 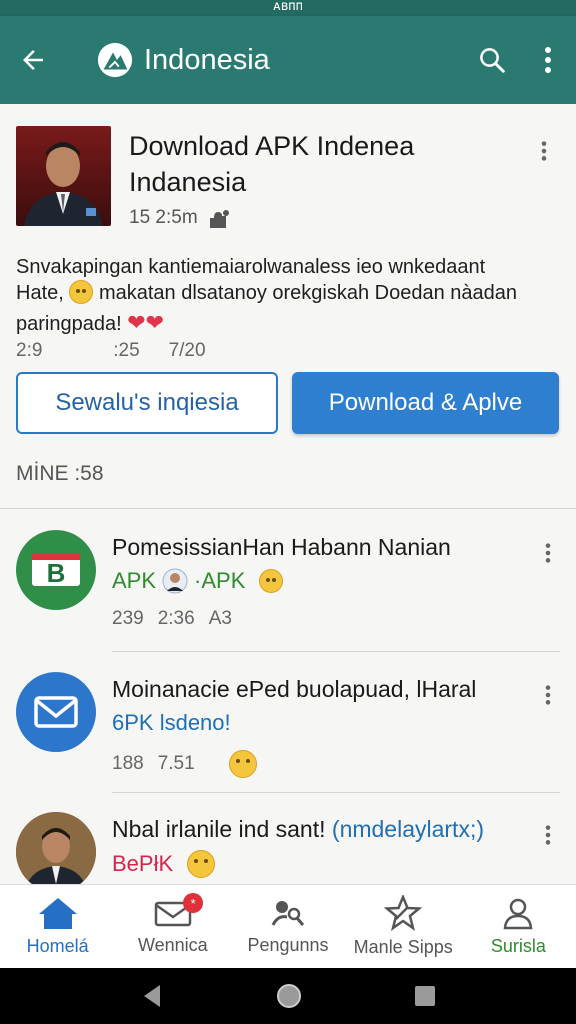 I want to click on nav-item-messages: * Wennica, so click(x=172, y=926).